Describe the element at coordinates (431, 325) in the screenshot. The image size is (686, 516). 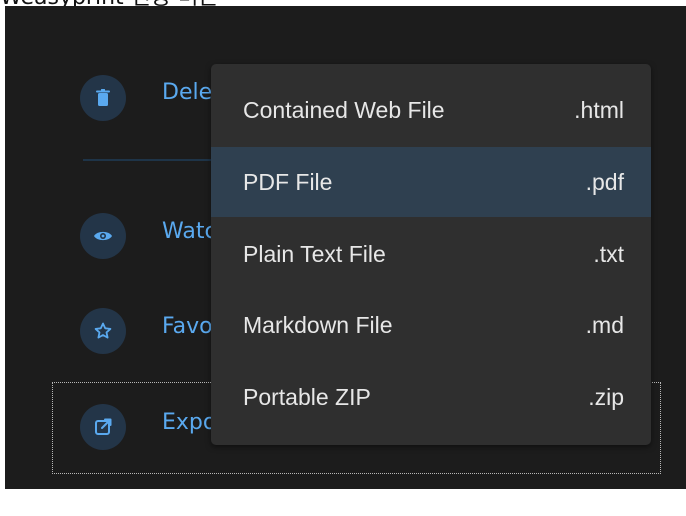
I see `menu-item-md: Markdown File .md` at that location.